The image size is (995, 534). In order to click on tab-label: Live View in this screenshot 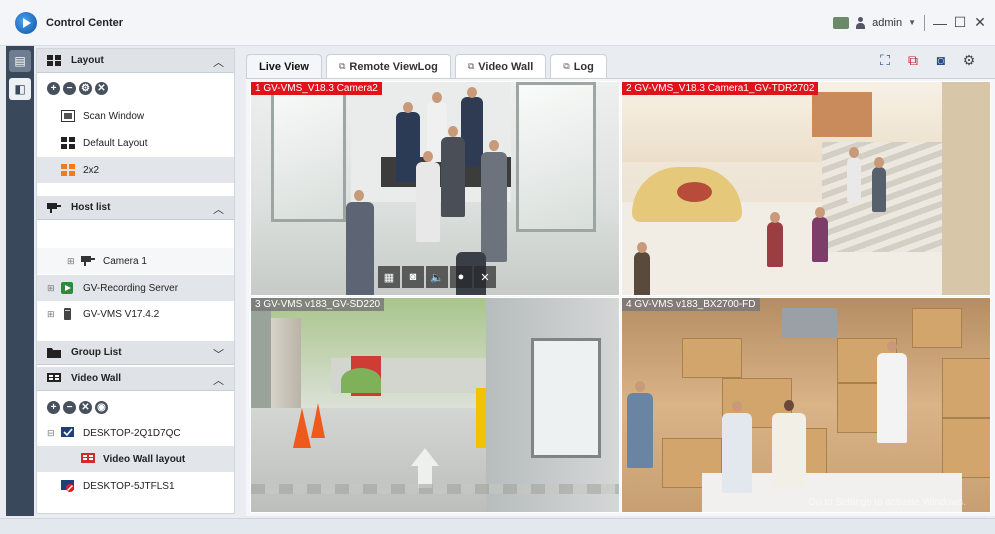, I will do `click(284, 66)`.